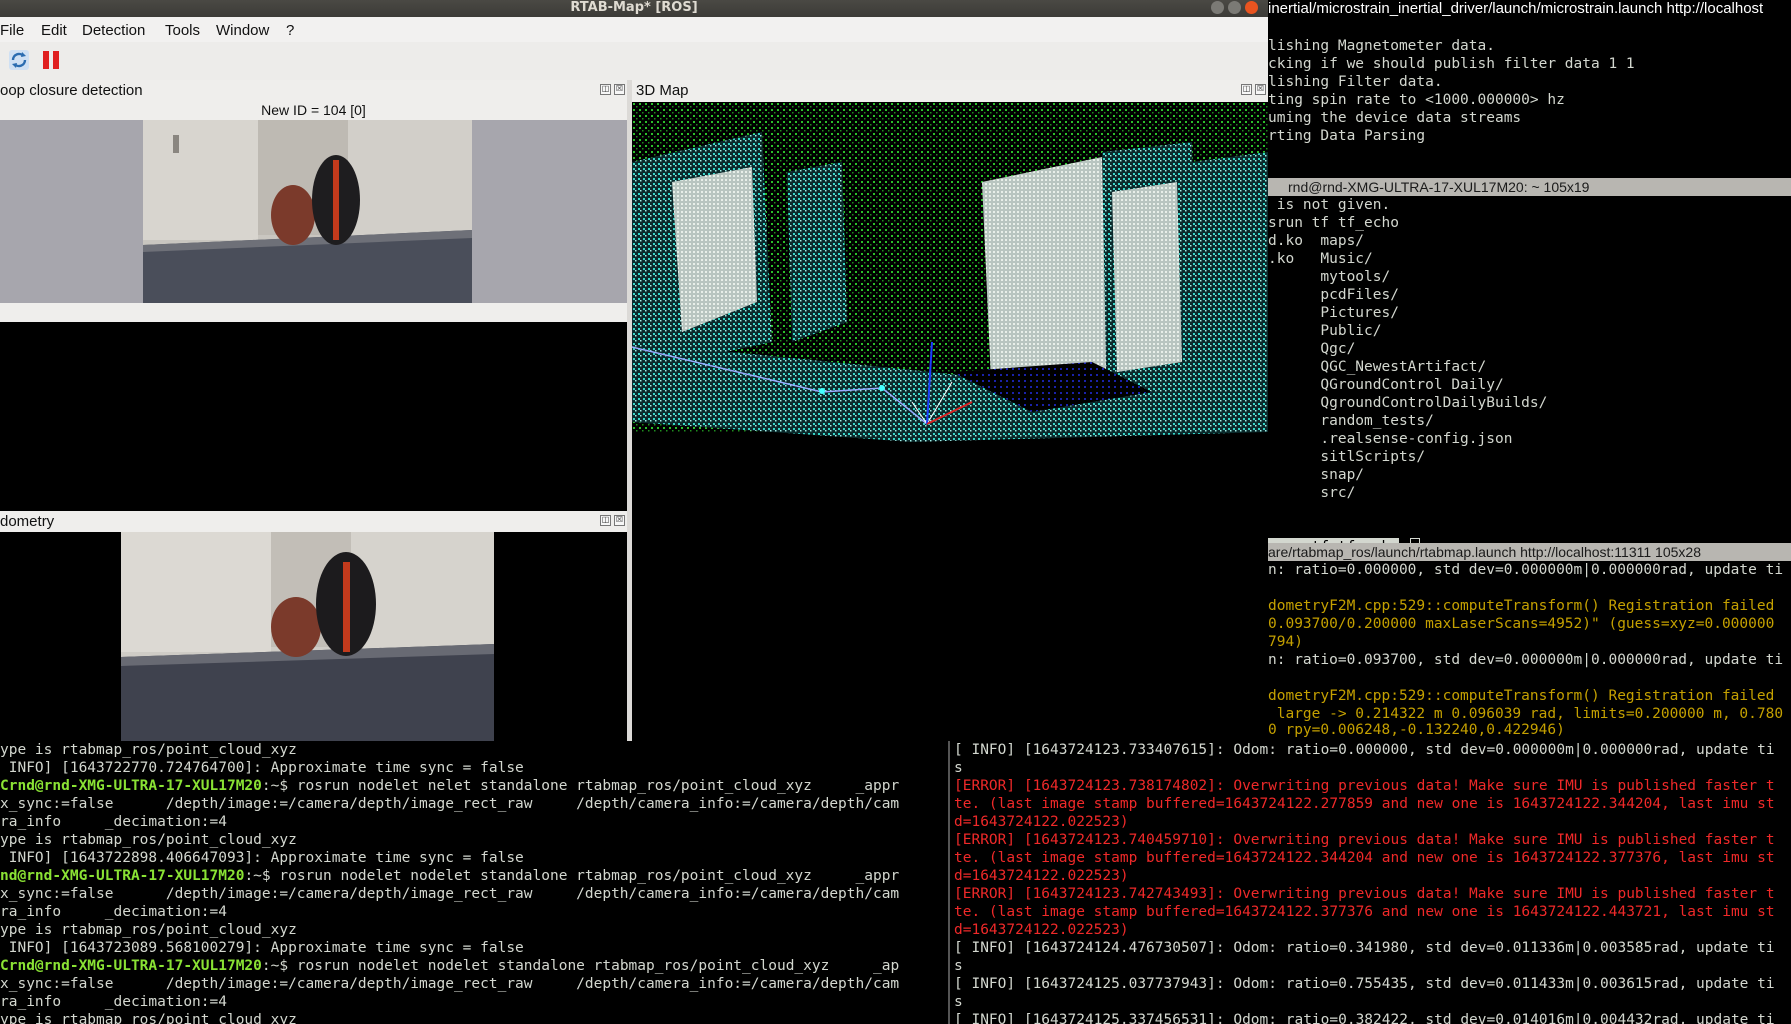  Describe the element at coordinates (1347, 457) in the screenshot. I see `terminal-line: sitlScripts/` at that location.